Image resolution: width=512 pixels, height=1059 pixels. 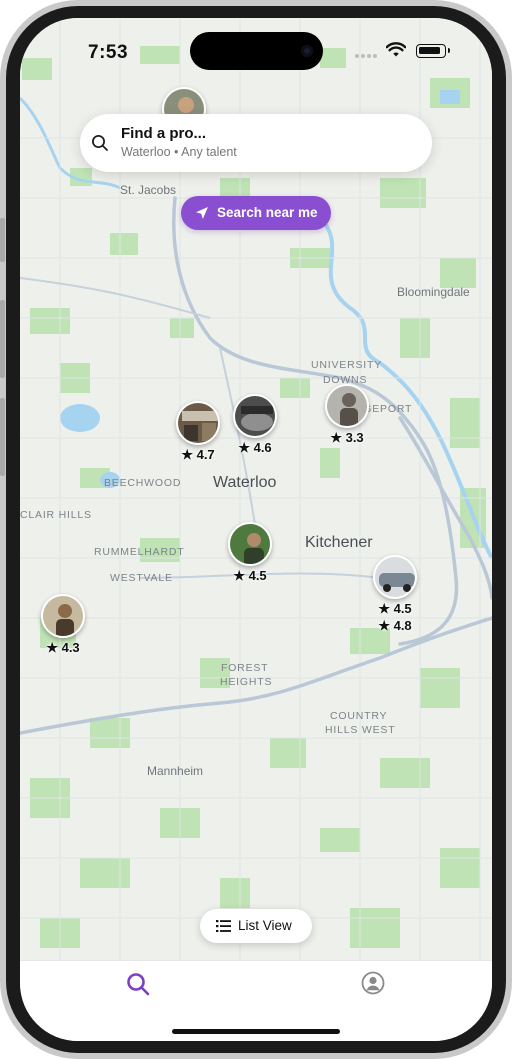 I want to click on map-label-hills-west: HILLS WEST, so click(x=360, y=730).